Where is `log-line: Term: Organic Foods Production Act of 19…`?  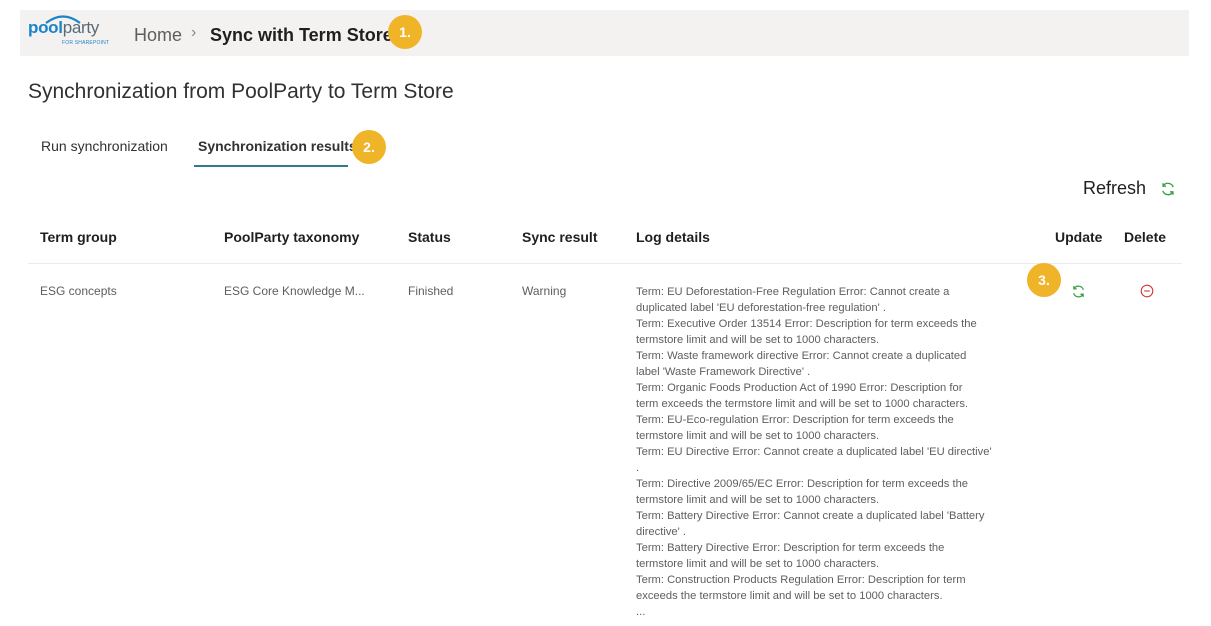
log-line: Term: Organic Foods Production Act of 19… is located at coordinates (799, 388).